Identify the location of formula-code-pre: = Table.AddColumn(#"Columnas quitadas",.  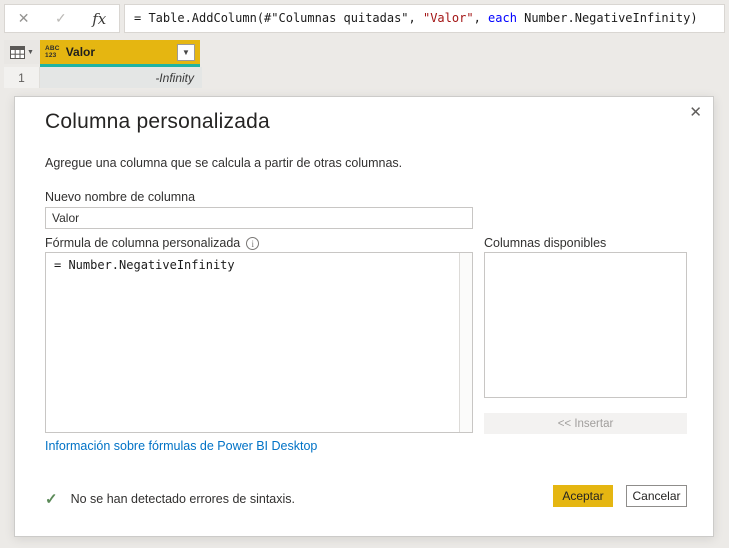
(278, 18).